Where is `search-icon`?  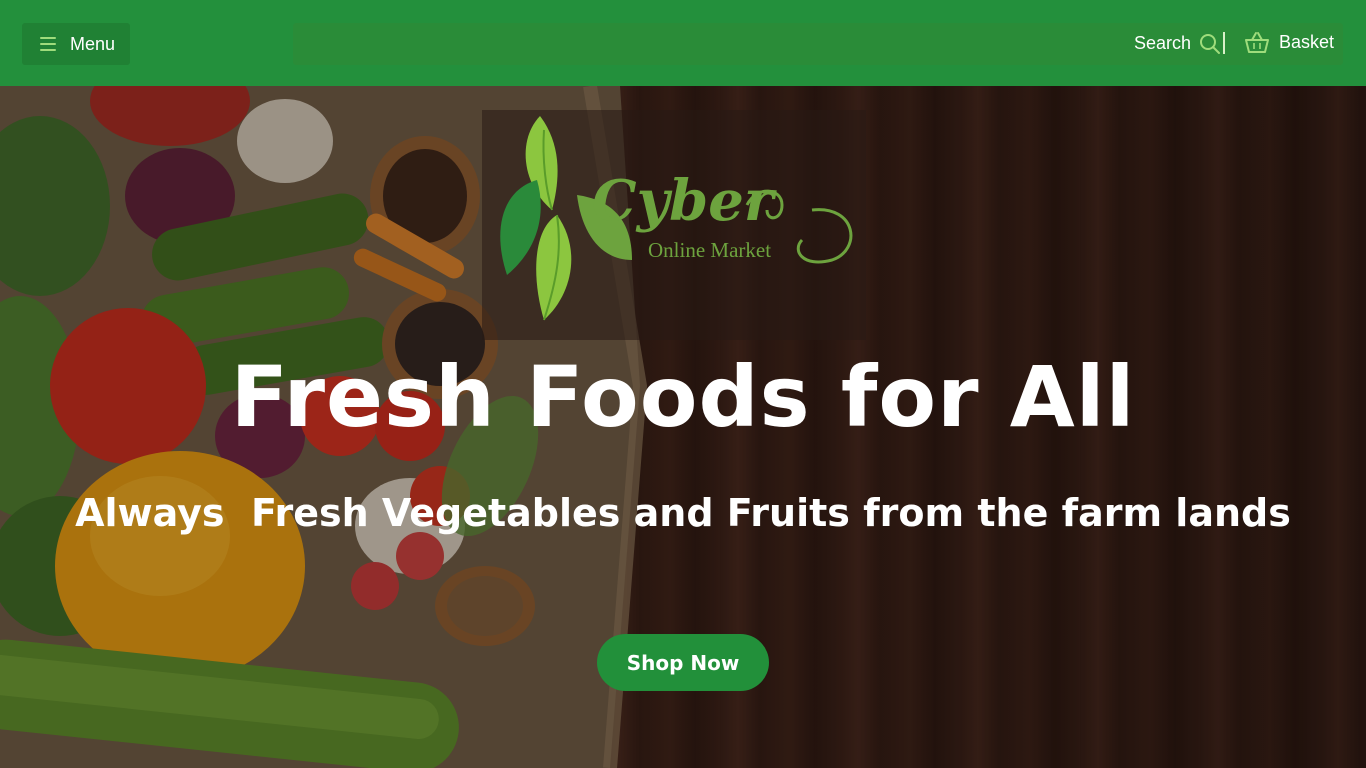 search-icon is located at coordinates (1210, 44).